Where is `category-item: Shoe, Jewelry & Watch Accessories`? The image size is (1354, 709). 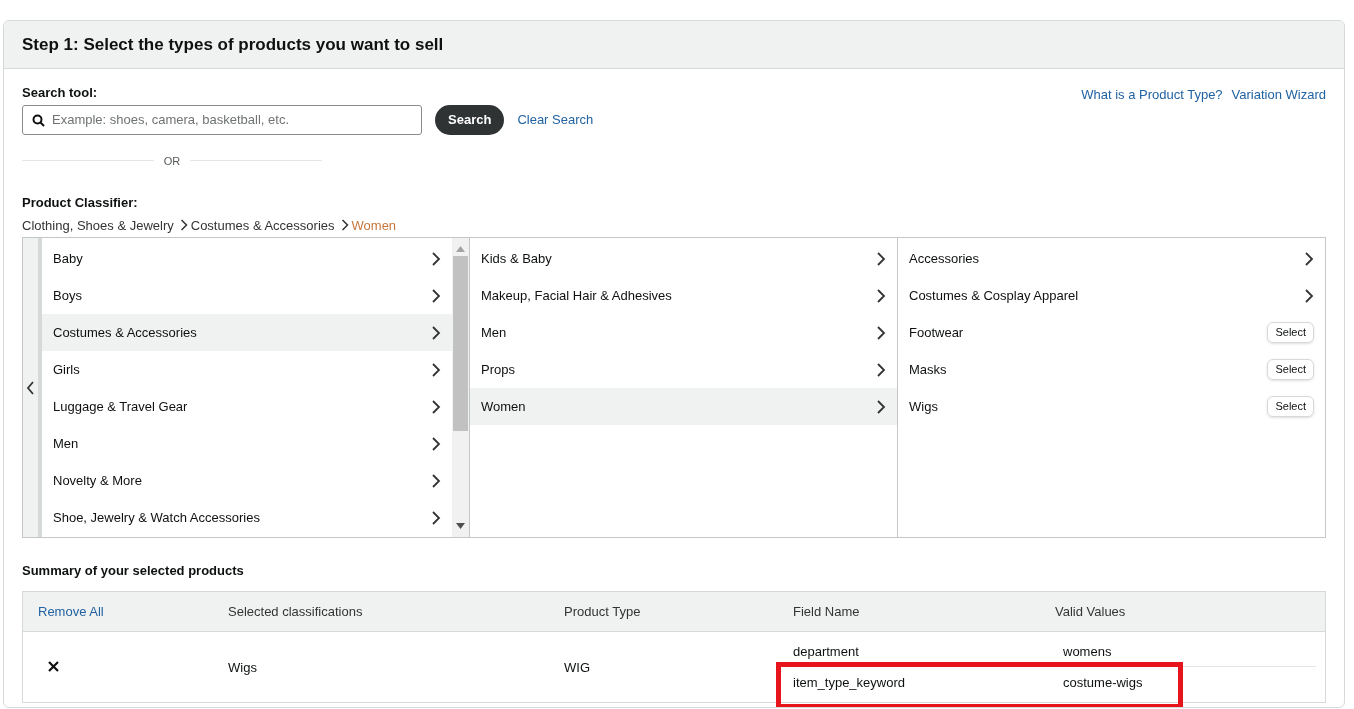
category-item: Shoe, Jewelry & Watch Accessories is located at coordinates (247, 517).